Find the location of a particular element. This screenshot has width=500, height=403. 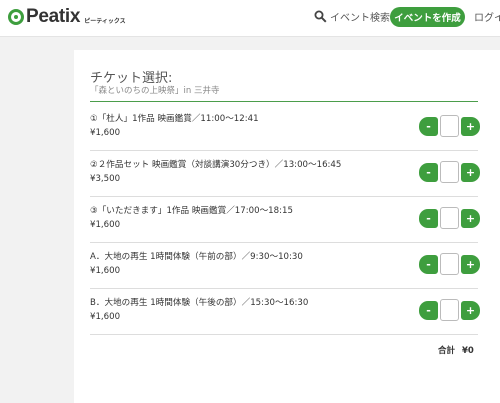

total-value: ¥0 is located at coordinates (467, 351).